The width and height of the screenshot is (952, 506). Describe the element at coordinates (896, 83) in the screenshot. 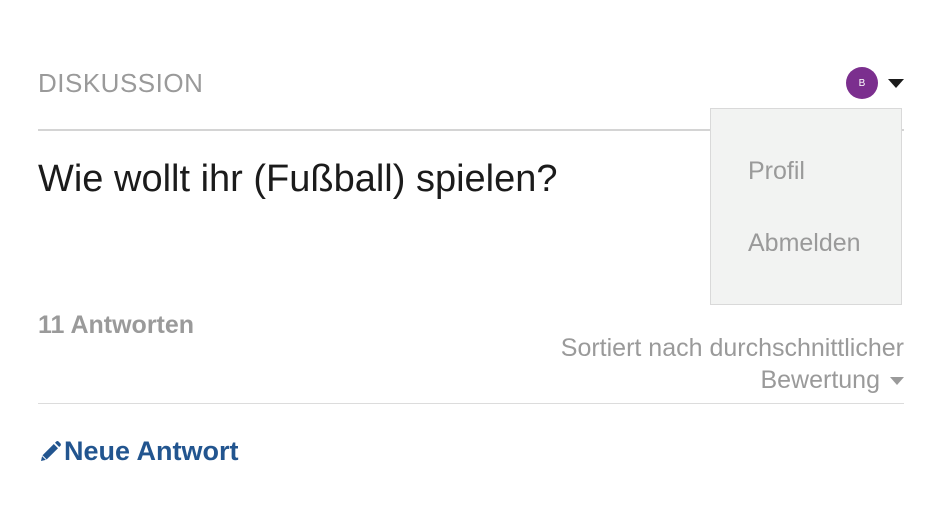

I see `caret-down-icon` at that location.